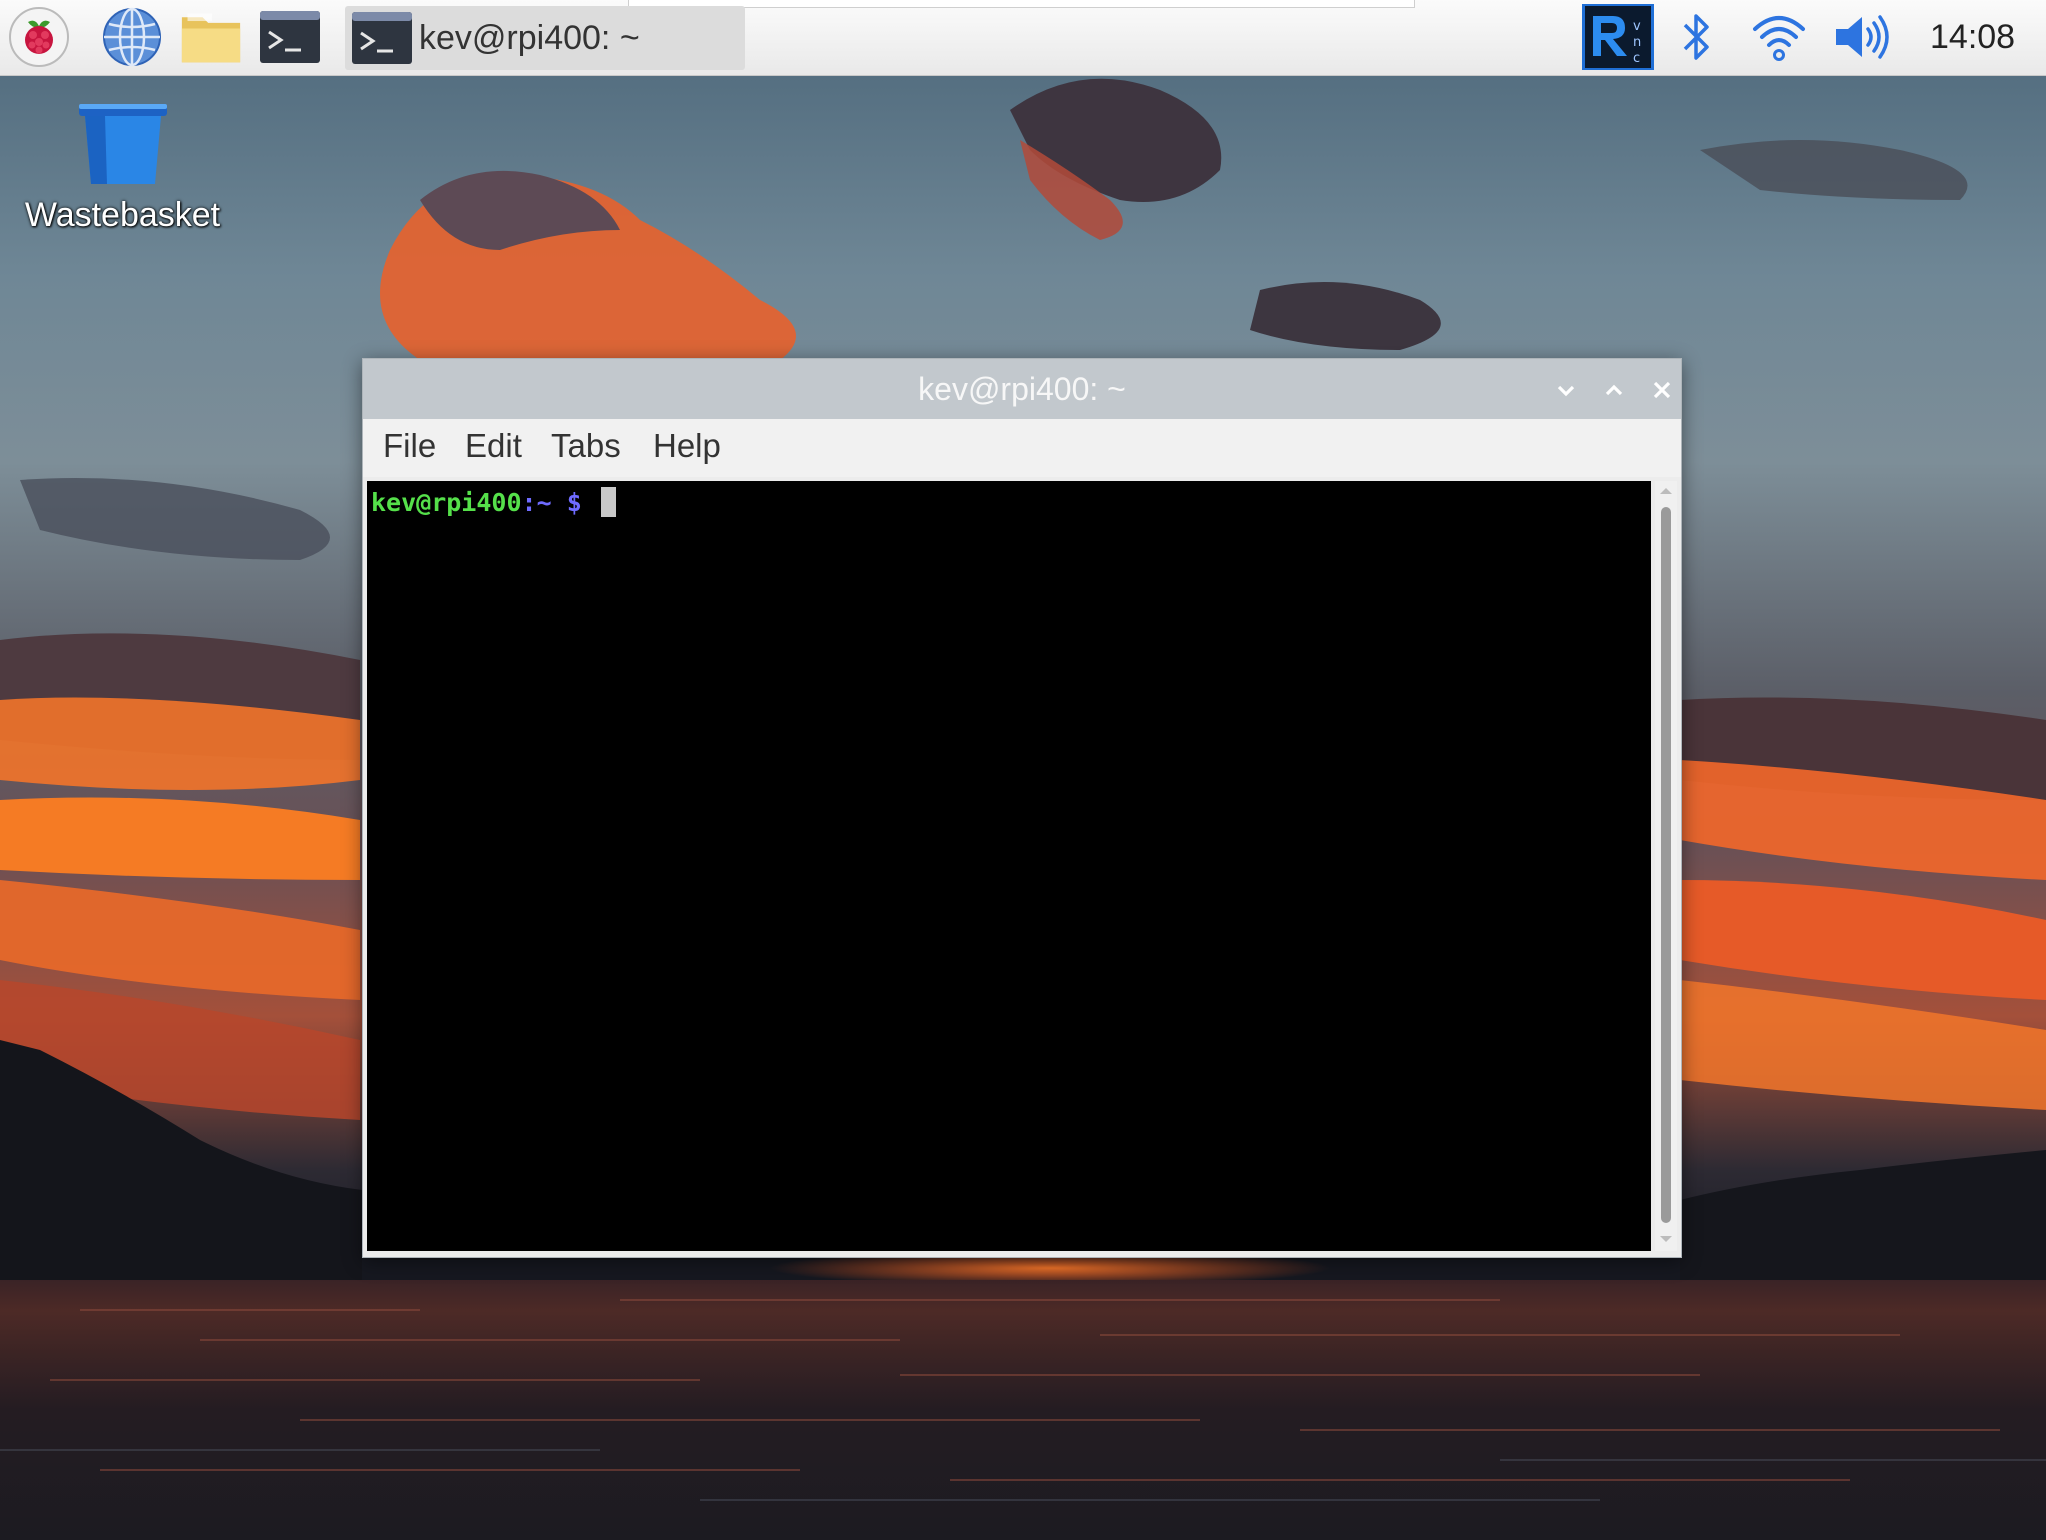 The image size is (2046, 1540). I want to click on web-browser-launcher, so click(132, 37).